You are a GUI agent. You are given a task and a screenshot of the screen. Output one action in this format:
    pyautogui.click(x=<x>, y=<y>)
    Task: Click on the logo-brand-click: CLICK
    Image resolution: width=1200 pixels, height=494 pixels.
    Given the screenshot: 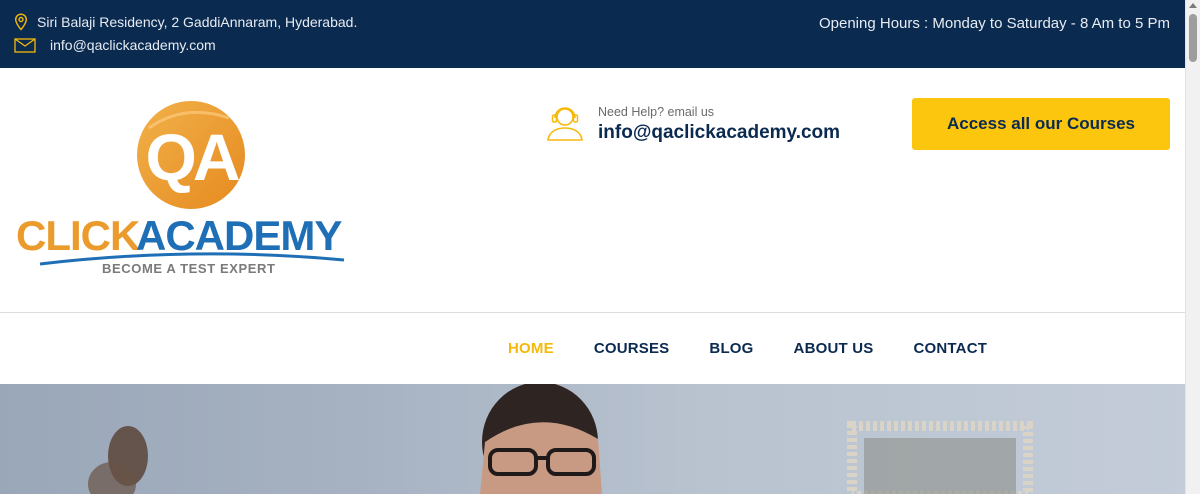 What is the action you would take?
    pyautogui.click(x=78, y=235)
    